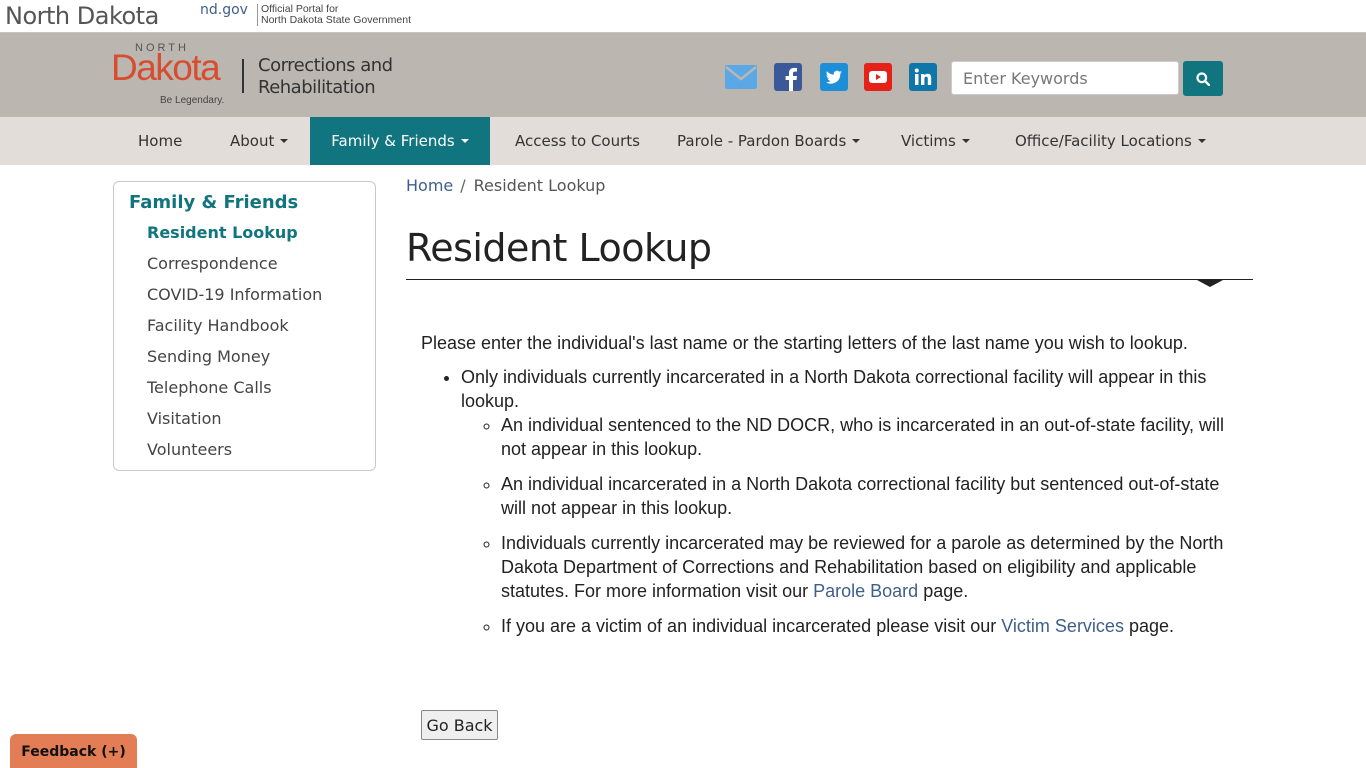 This screenshot has width=1366, height=768. What do you see at coordinates (208, 356) in the screenshot?
I see `sidebar-item-sending-money: Sending Money` at bounding box center [208, 356].